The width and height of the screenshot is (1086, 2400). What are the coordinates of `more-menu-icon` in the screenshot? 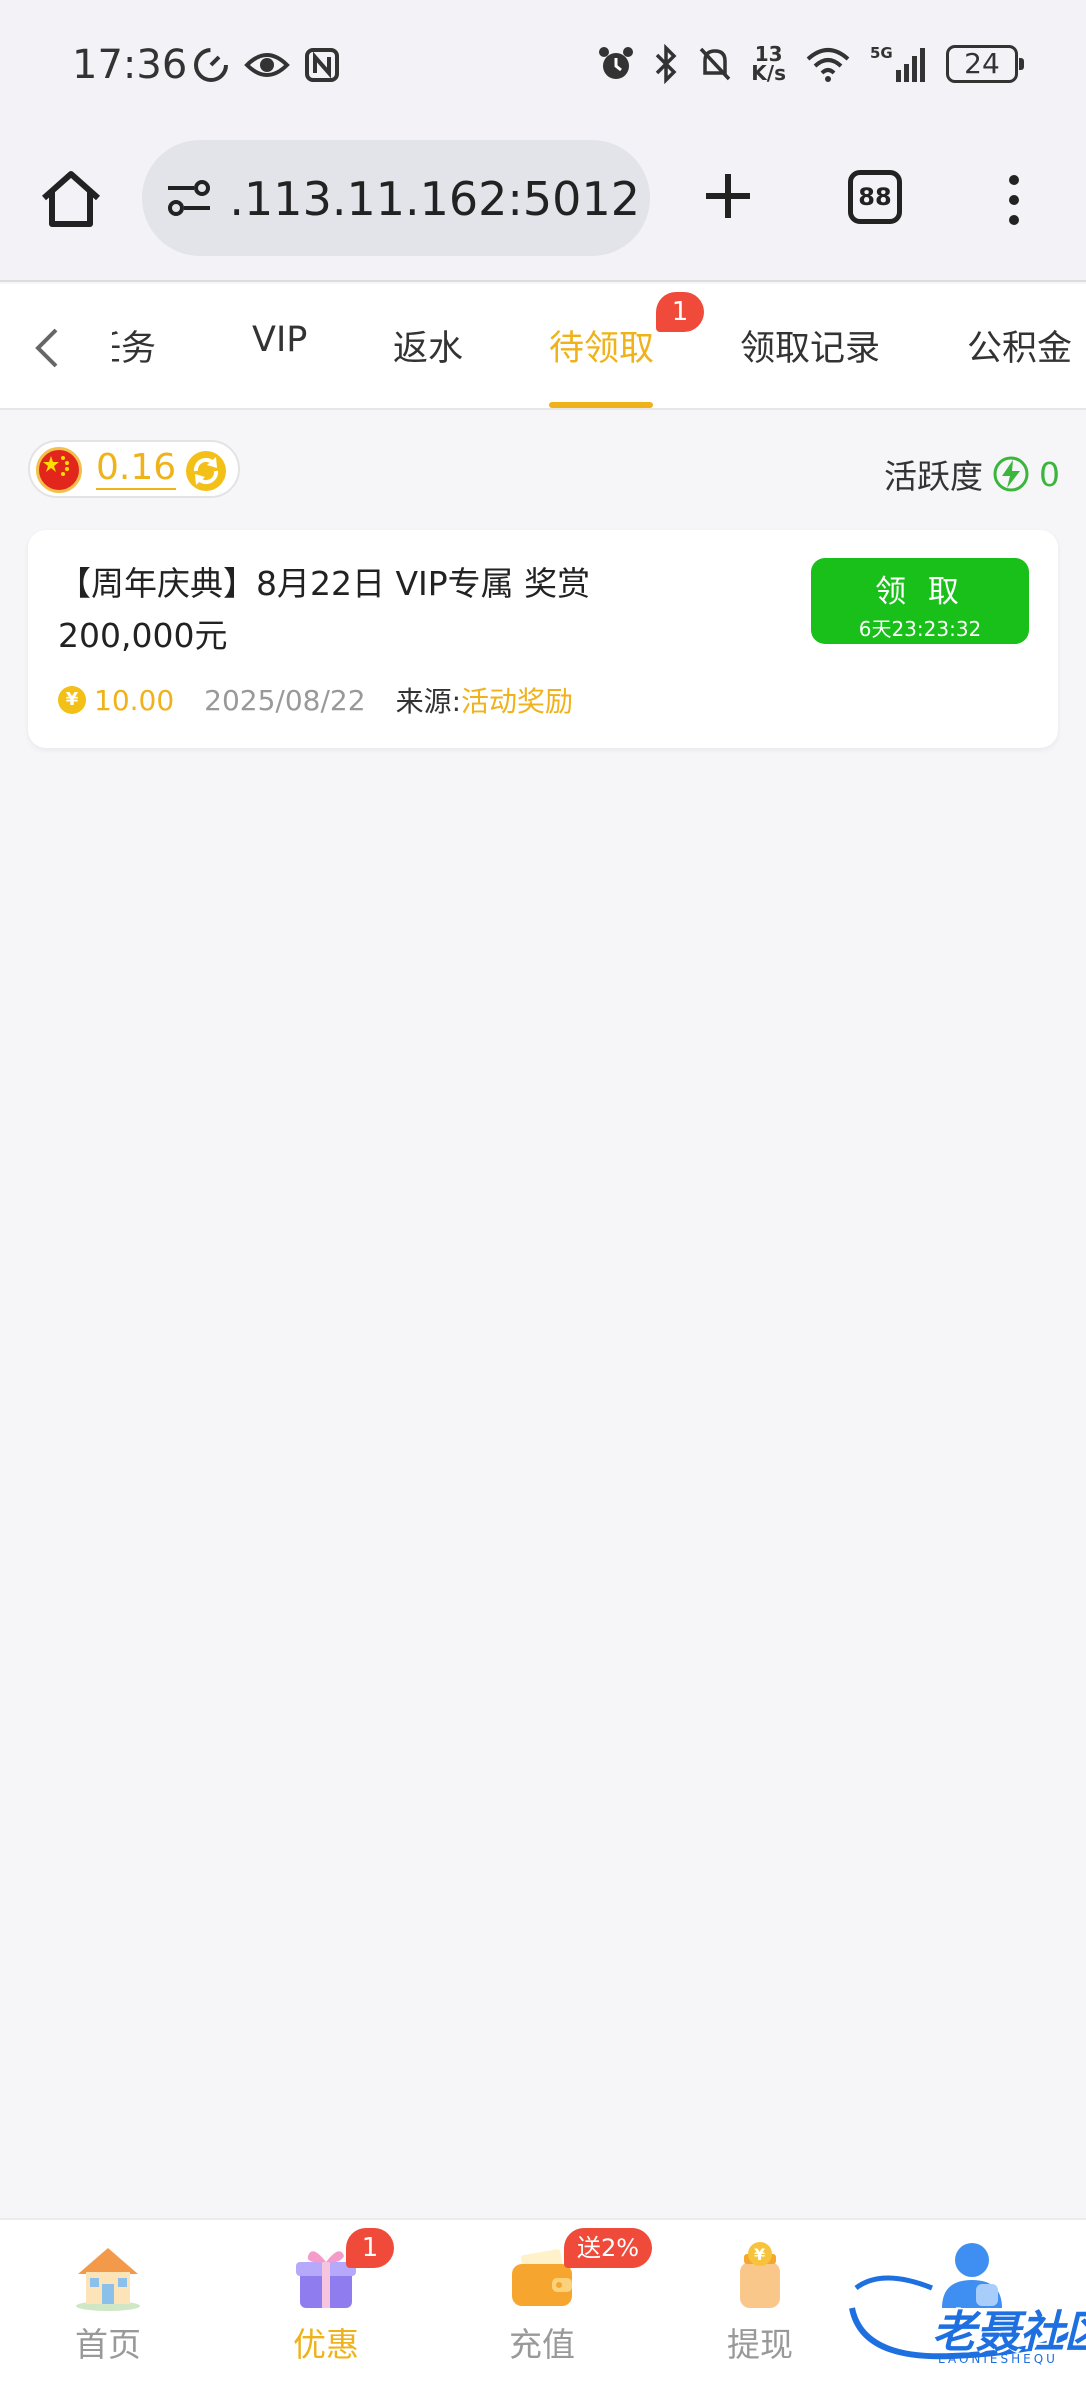 It's located at (1014, 200).